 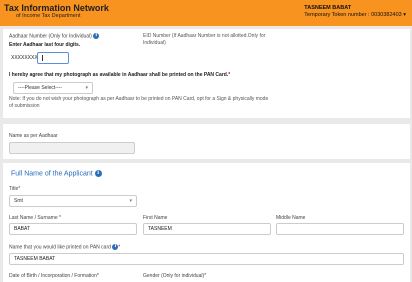 What do you see at coordinates (48, 16) in the screenshot?
I see `brand-subtitle: of Income Tax Department` at bounding box center [48, 16].